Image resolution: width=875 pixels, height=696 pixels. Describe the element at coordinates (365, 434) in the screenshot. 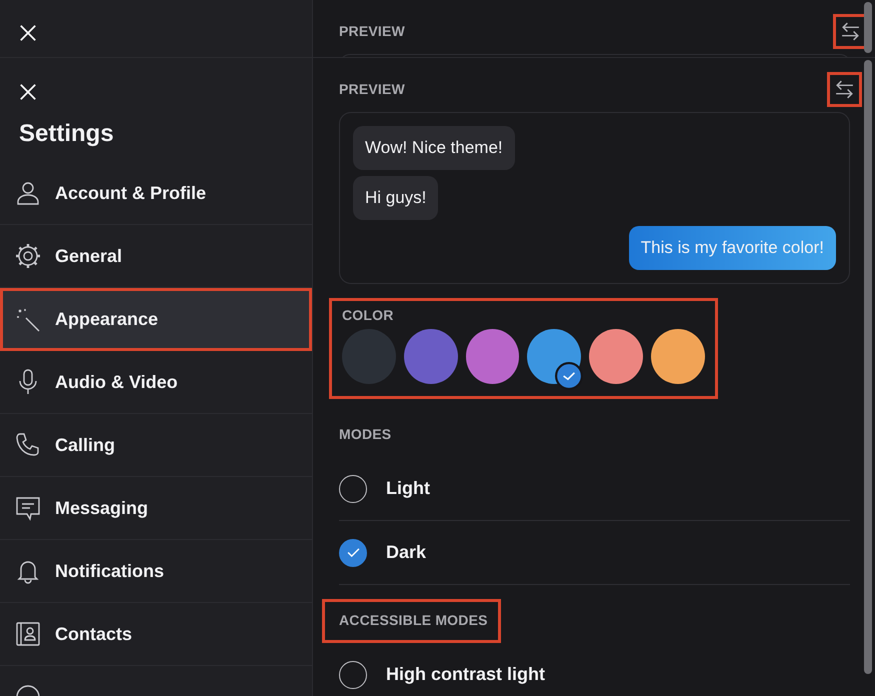

I see `section-label: MODES` at that location.